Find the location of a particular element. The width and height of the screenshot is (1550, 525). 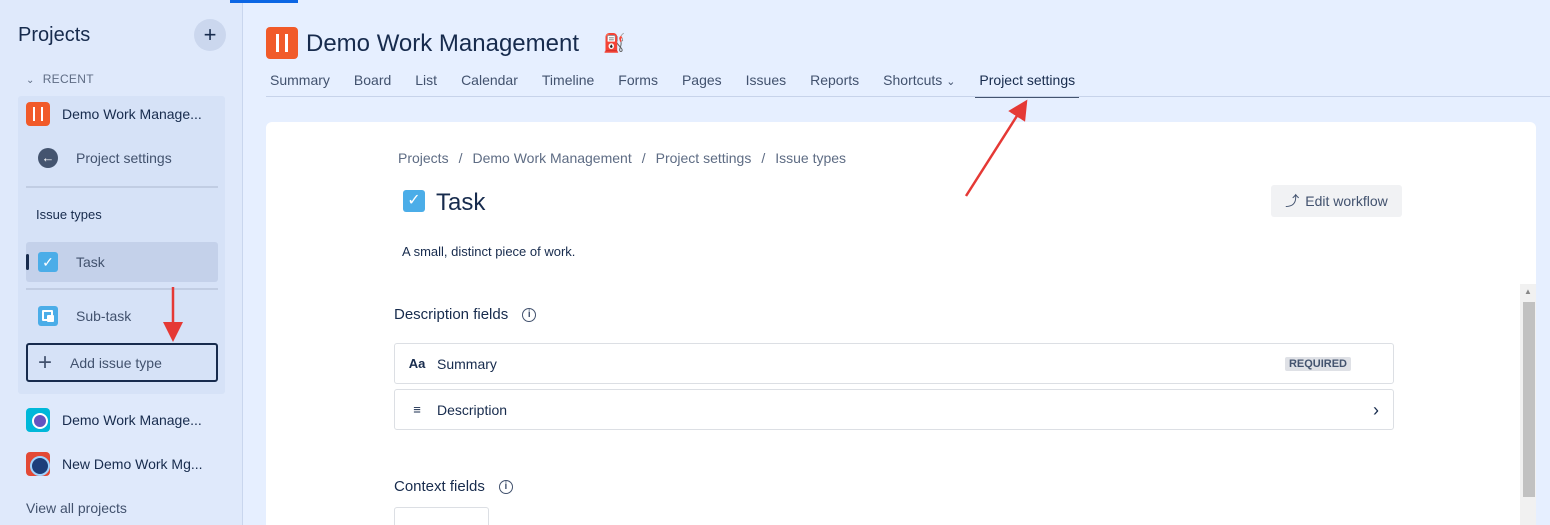

view-all-projects-link: View all projects is located at coordinates (76, 508).